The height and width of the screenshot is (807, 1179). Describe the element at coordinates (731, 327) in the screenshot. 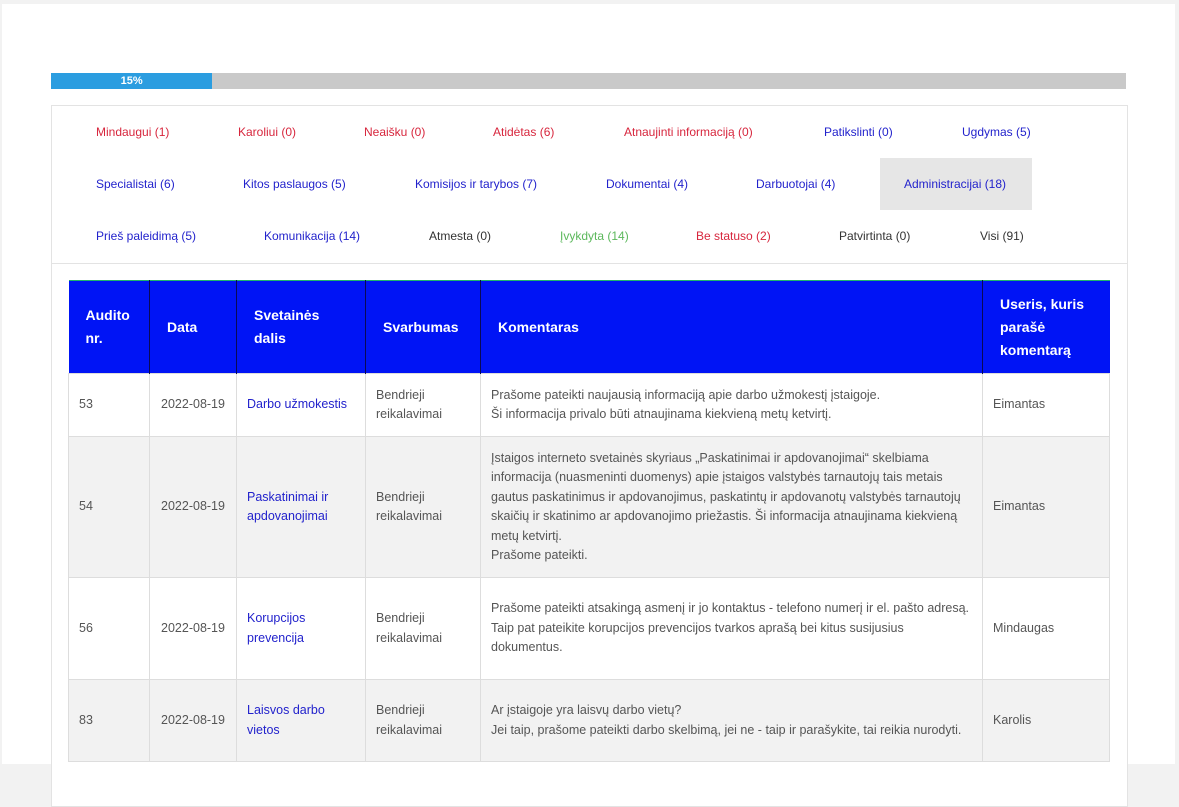

I see `col-header-comment: Komentaras` at that location.